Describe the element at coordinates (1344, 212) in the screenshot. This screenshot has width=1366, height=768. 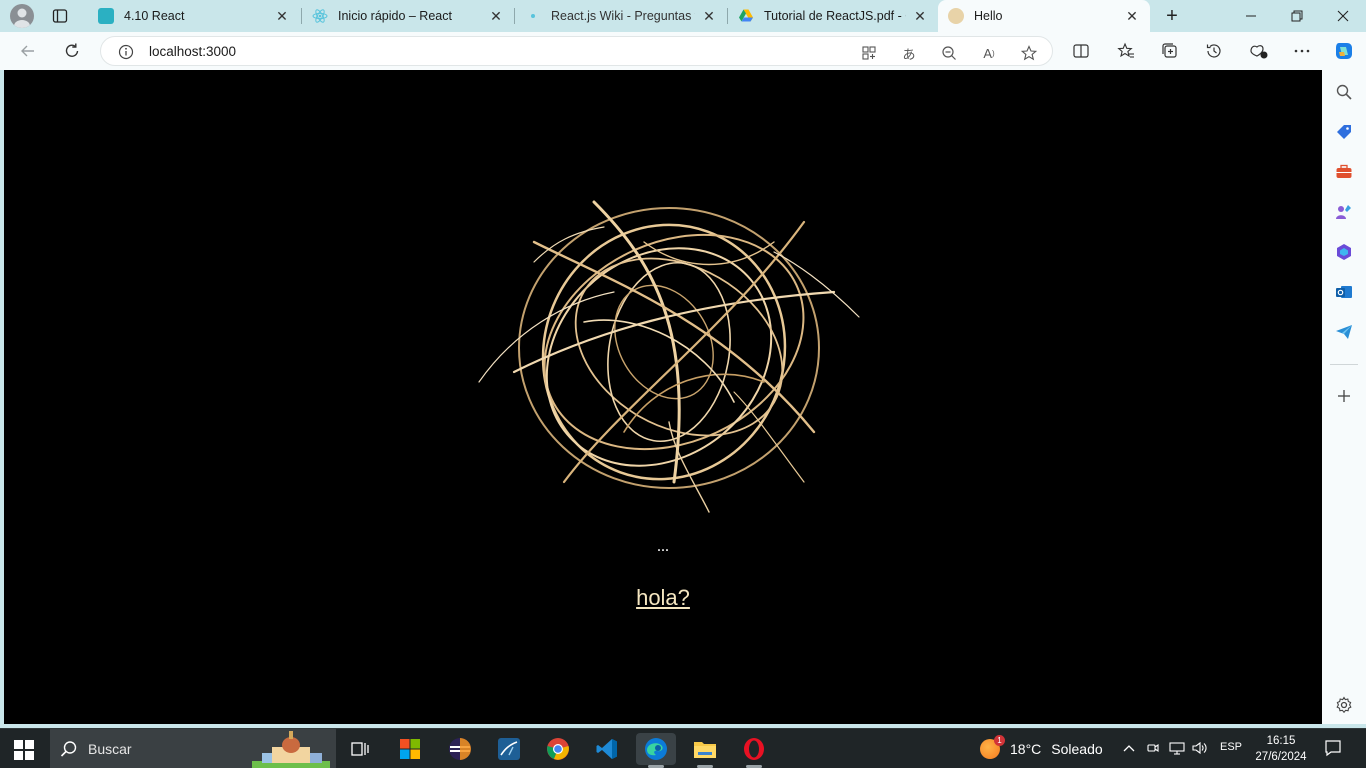
I see `games-icon` at that location.